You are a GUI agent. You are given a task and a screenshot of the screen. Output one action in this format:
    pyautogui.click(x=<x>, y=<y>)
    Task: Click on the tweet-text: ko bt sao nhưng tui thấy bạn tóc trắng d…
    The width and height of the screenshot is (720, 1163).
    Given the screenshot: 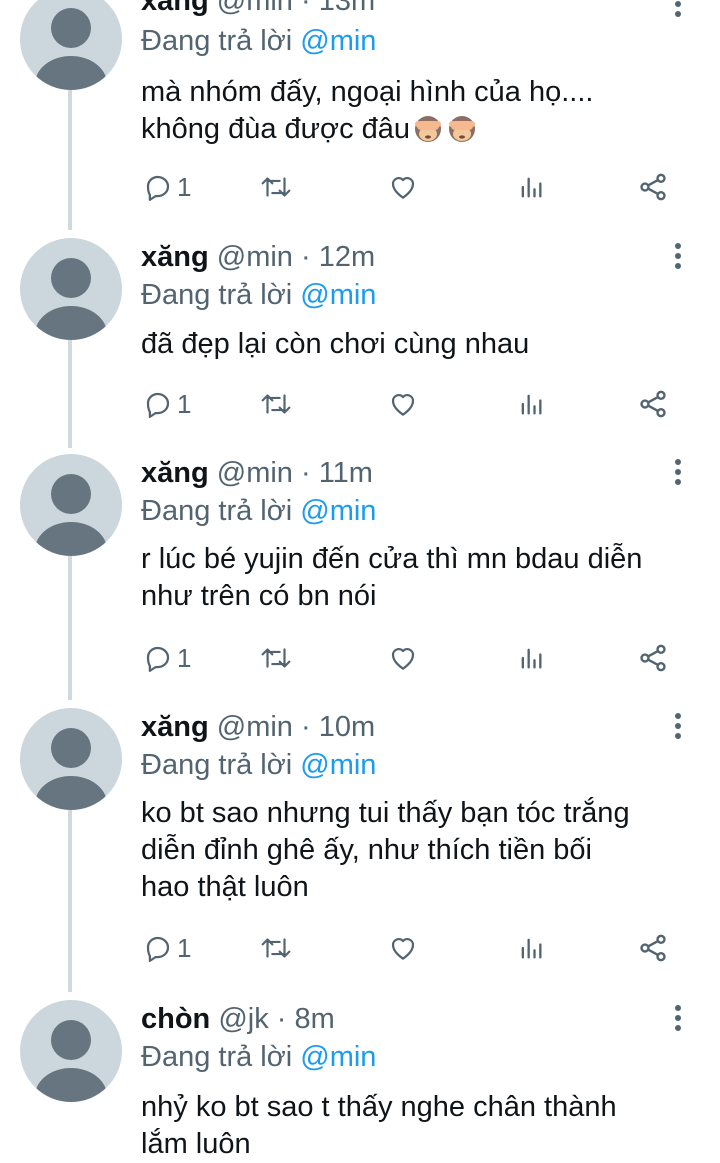 What is the action you would take?
    pyautogui.click(x=385, y=850)
    